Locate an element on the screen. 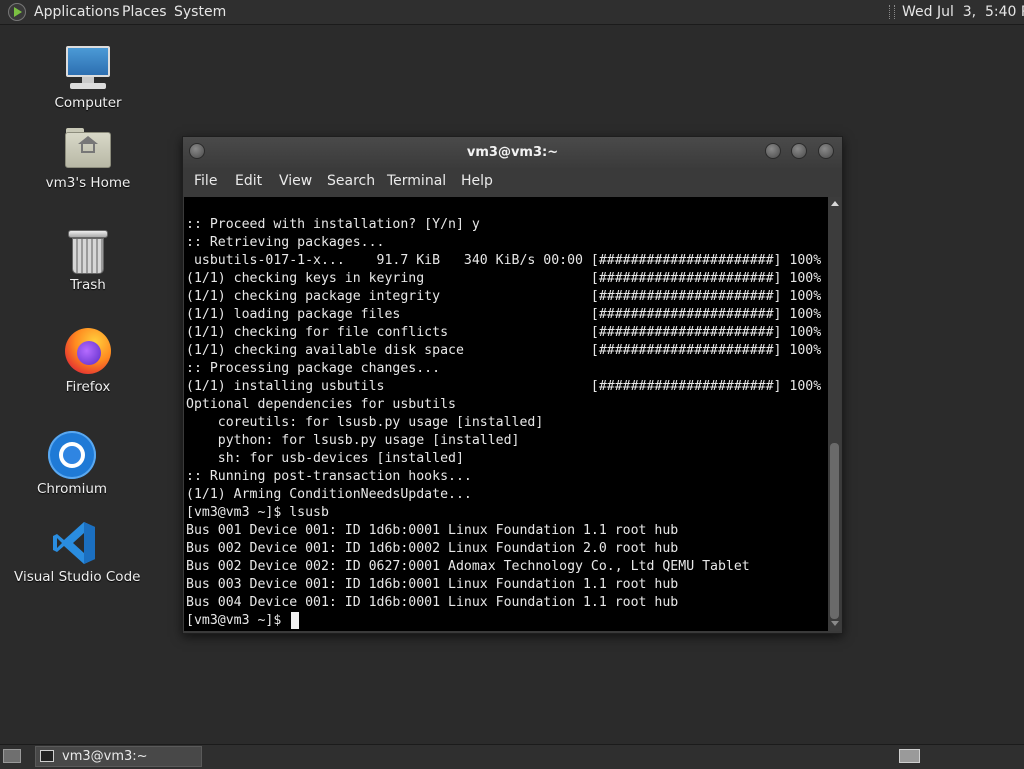 This screenshot has height=769, width=1024. terminal-line: Optional dependencies for usbutils is located at coordinates (321, 404).